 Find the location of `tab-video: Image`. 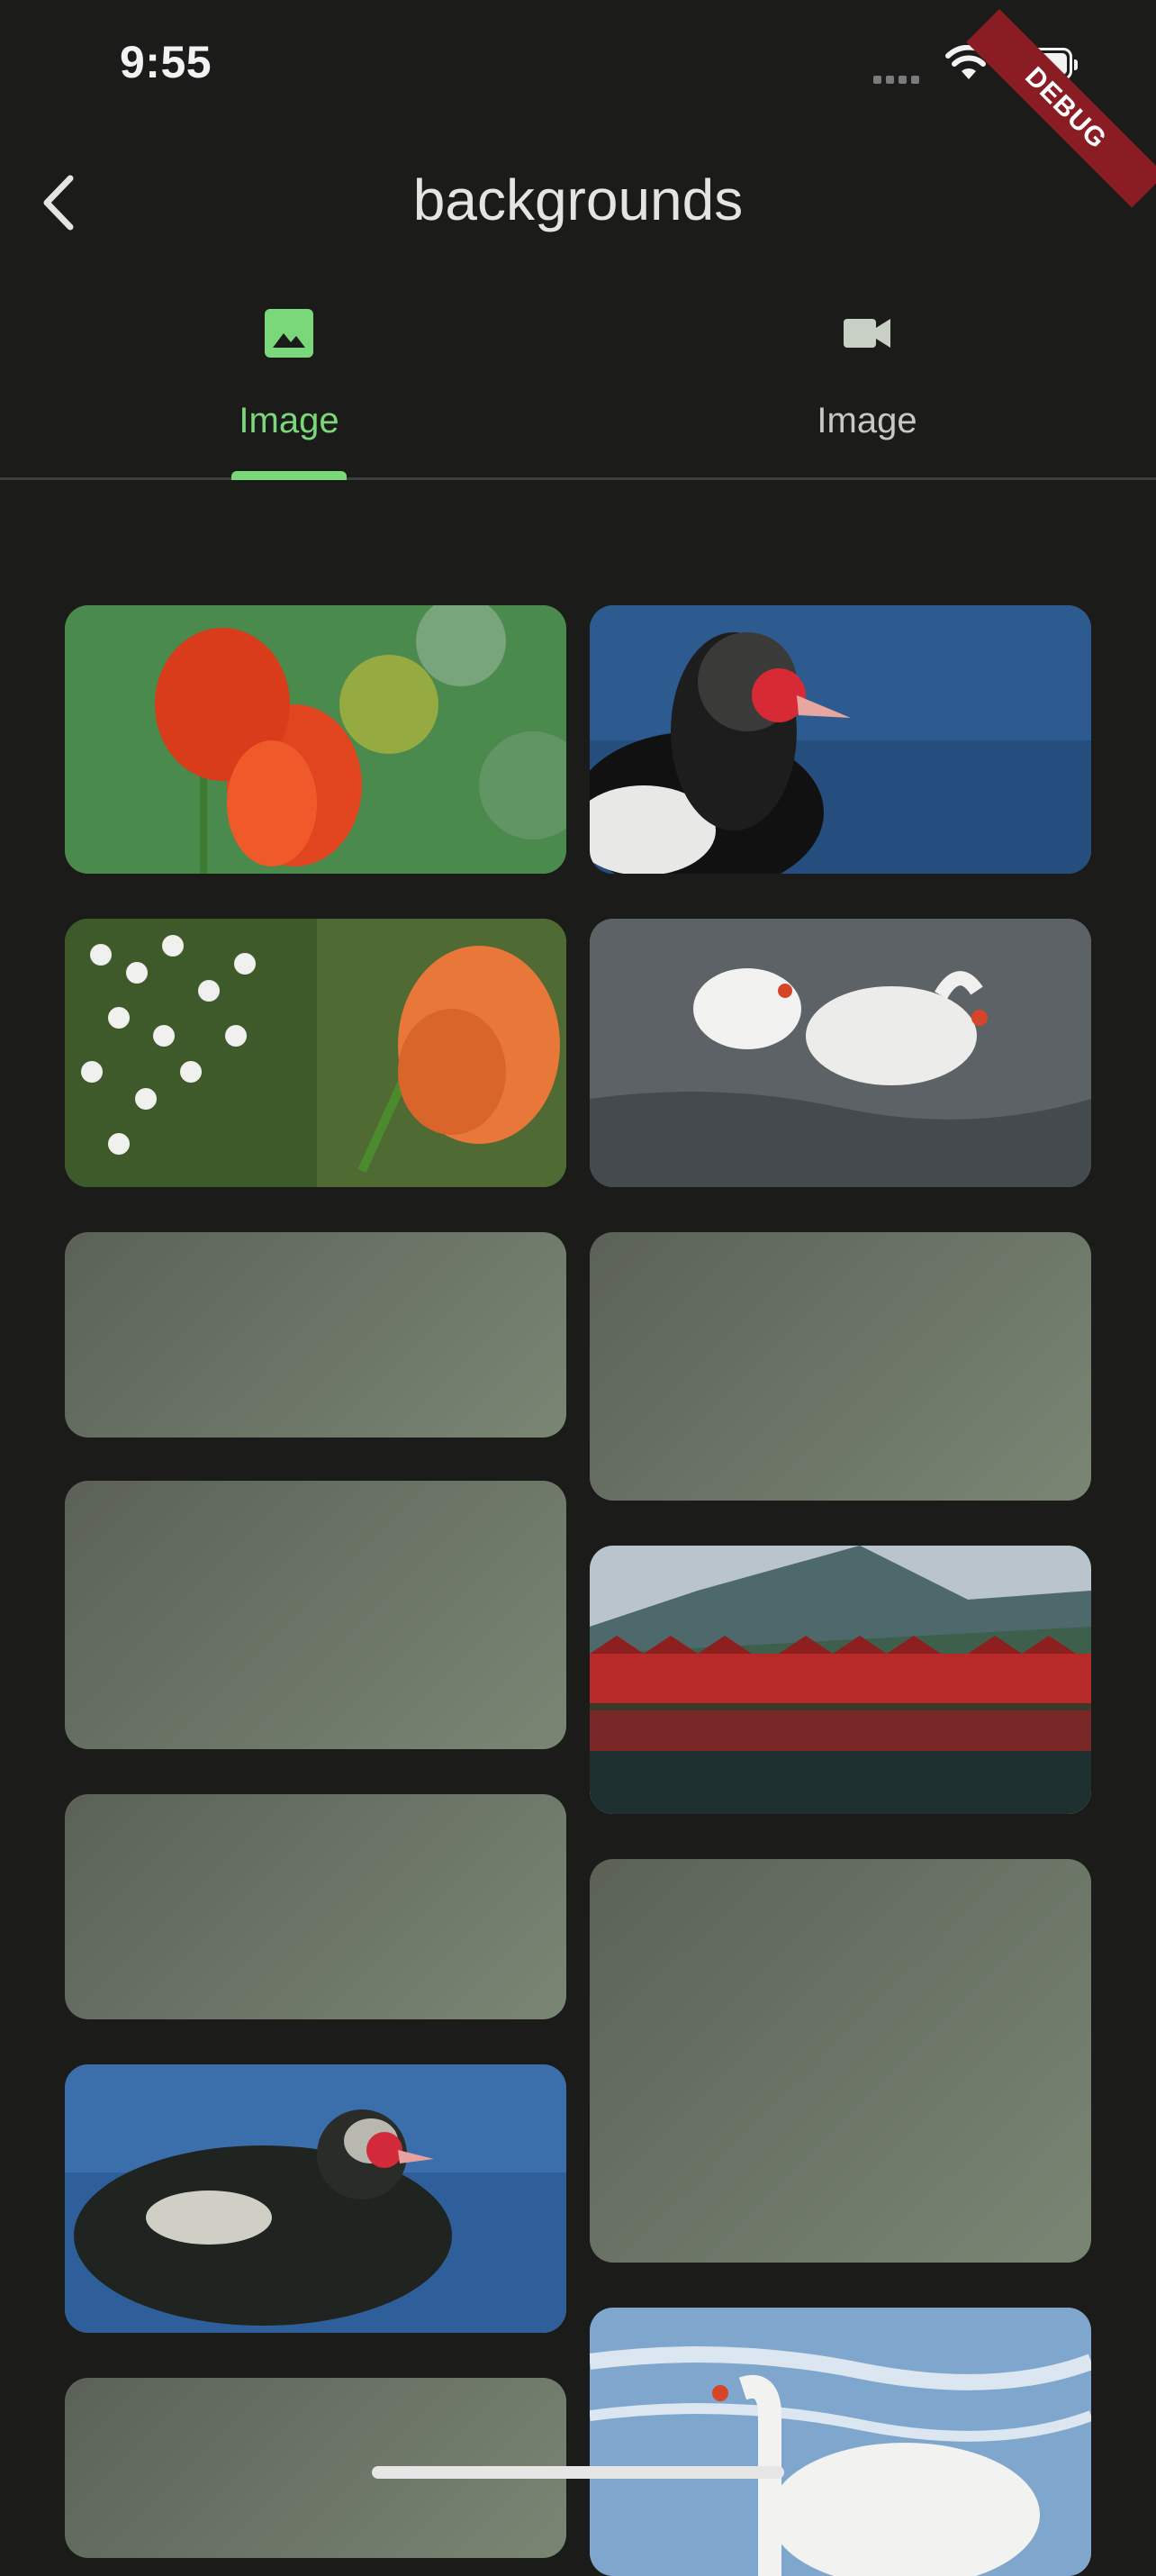

tab-video: Image is located at coordinates (867, 387).